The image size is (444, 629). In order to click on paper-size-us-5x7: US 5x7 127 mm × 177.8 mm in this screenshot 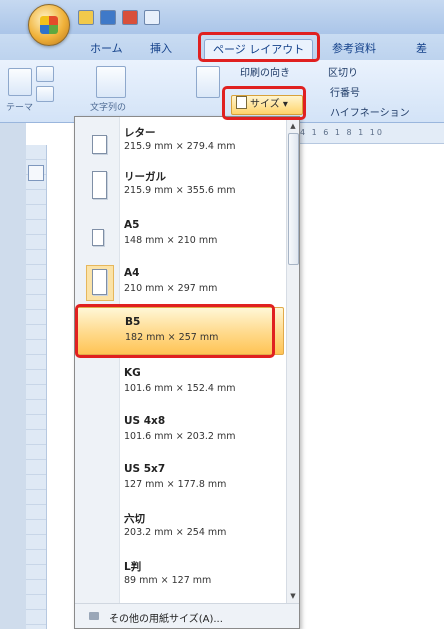, I will do `click(180, 479)`.